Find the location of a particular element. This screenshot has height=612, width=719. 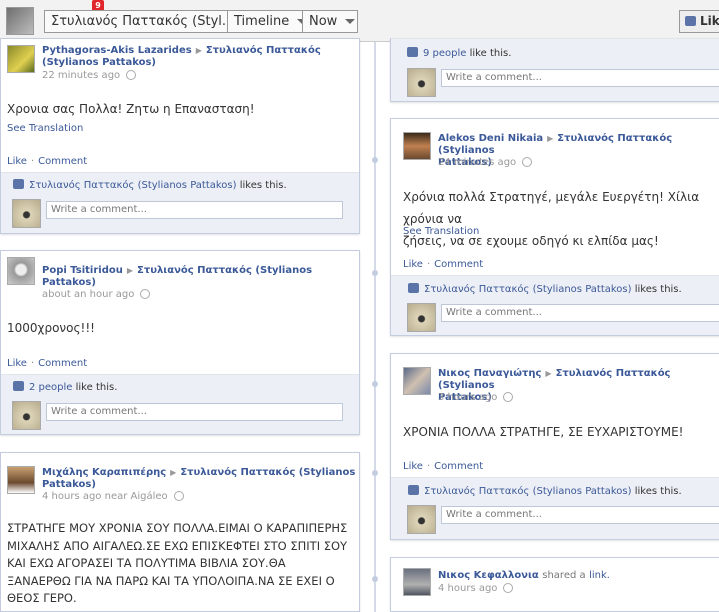

likes-summary: 2 people like this. is located at coordinates (65, 387).